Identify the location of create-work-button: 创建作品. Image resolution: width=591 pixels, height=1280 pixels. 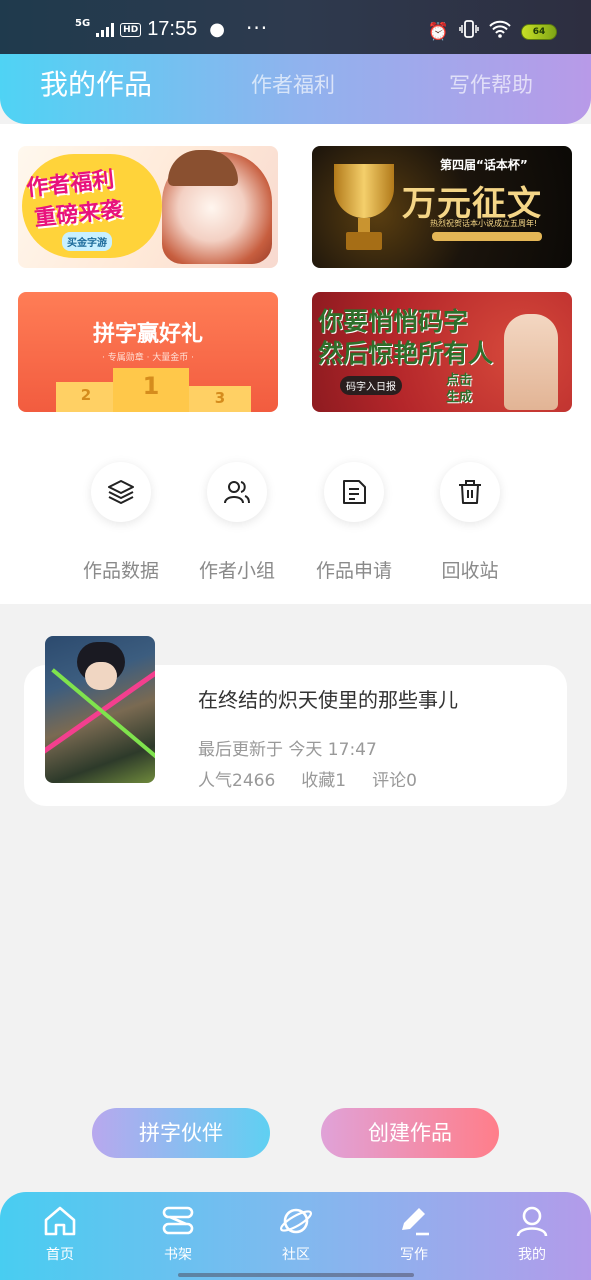
(410, 1133).